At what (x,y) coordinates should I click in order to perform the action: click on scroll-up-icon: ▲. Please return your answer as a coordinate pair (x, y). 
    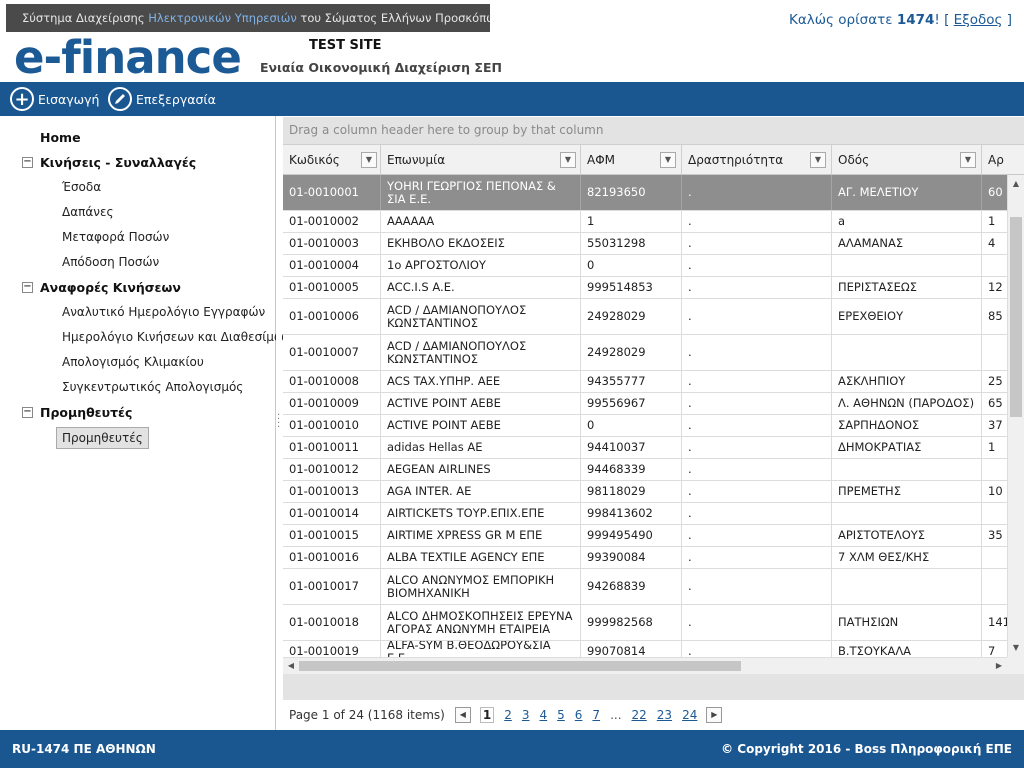
    Looking at the image, I should click on (1016, 184).